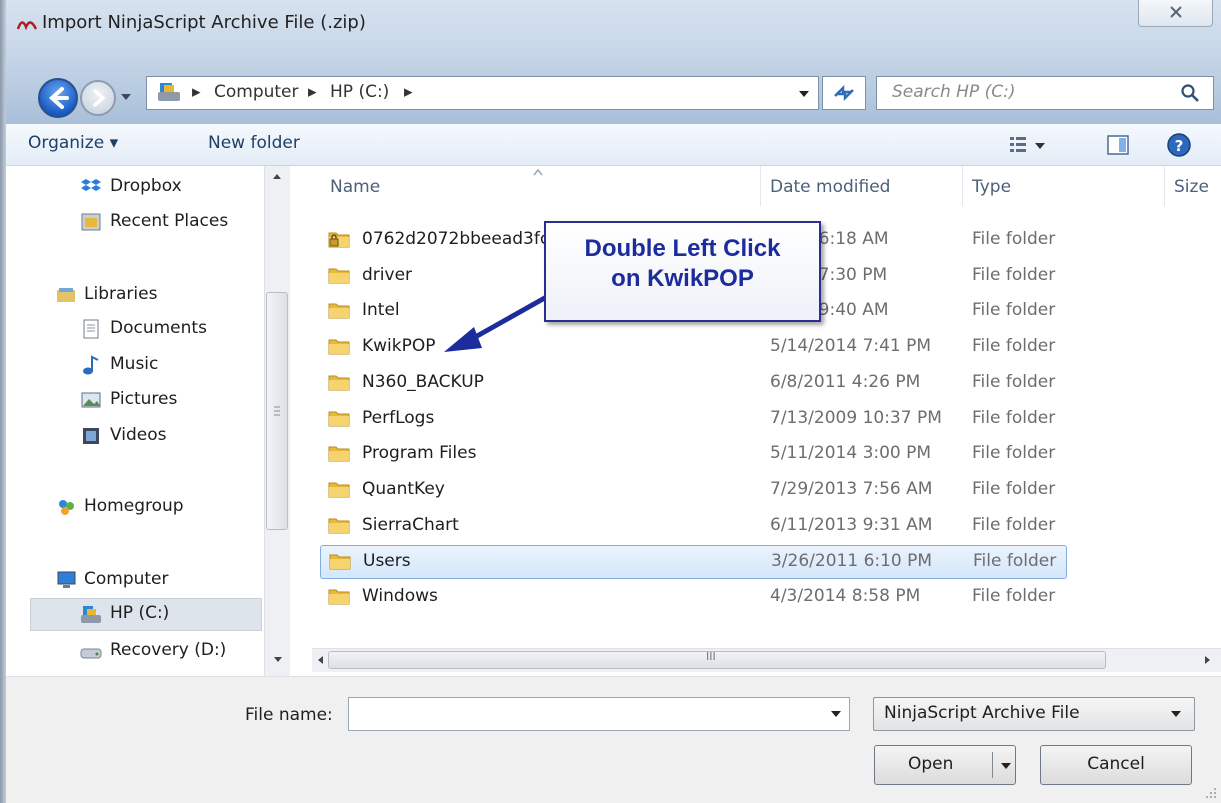 Image resolution: width=1221 pixels, height=803 pixels. I want to click on address-history-dropdown, so click(804, 94).